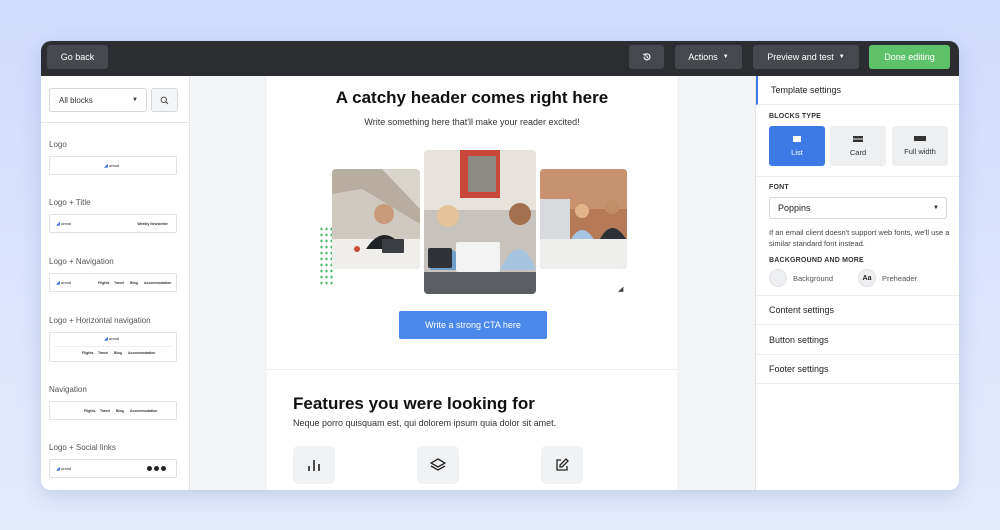  I want to click on block-item-logo-title: Logo + Title ◢ airmail Weekly Newsletter, so click(113, 215).